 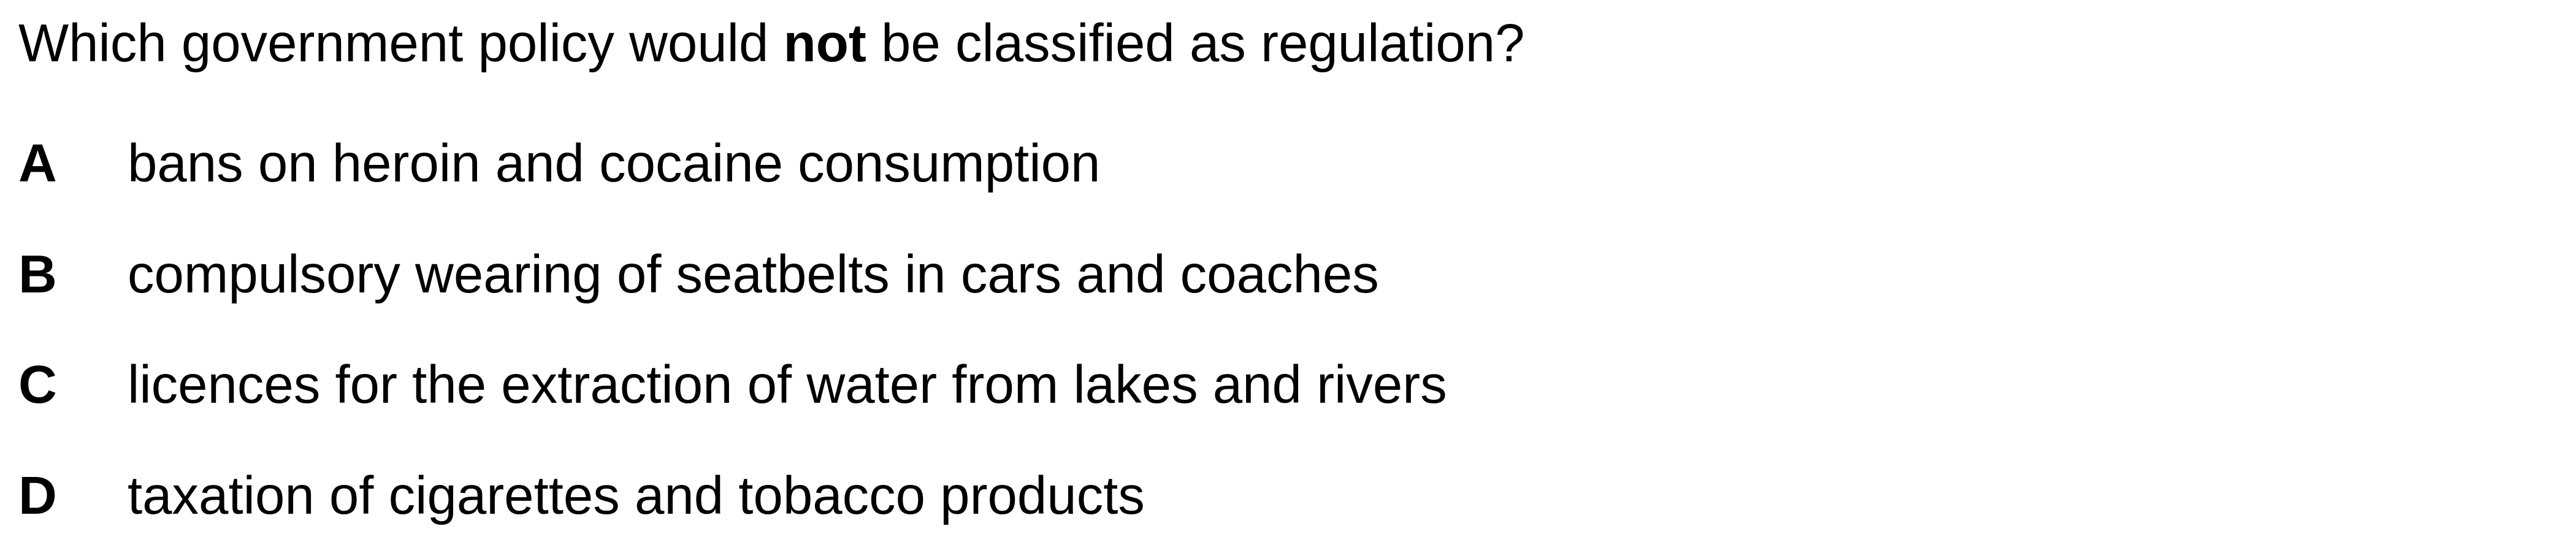 I want to click on option-letter-d: D, so click(x=37, y=496).